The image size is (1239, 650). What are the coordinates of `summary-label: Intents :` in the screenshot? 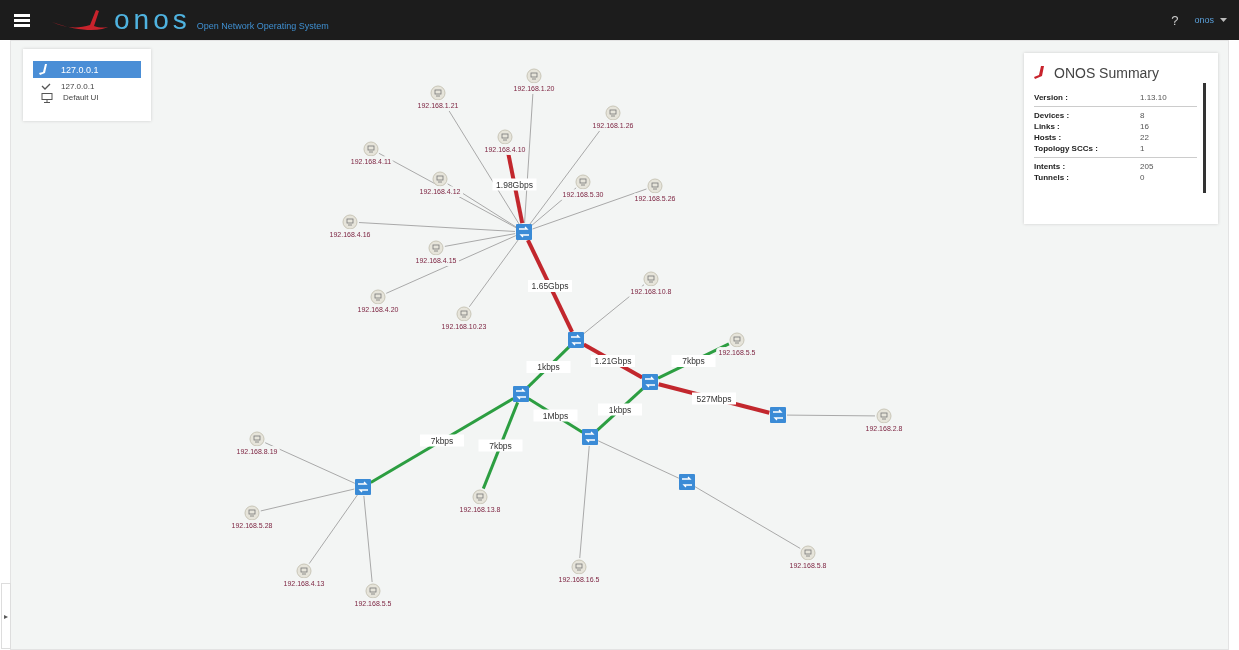 It's located at (1050, 166).